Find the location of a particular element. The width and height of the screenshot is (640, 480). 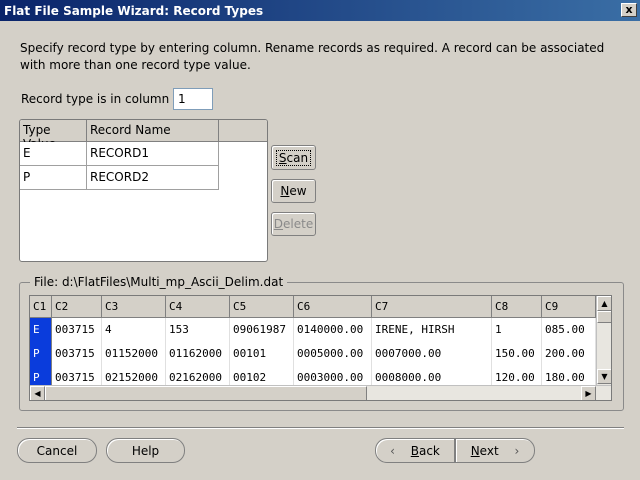

type-value-cell: P is located at coordinates (53, 178).